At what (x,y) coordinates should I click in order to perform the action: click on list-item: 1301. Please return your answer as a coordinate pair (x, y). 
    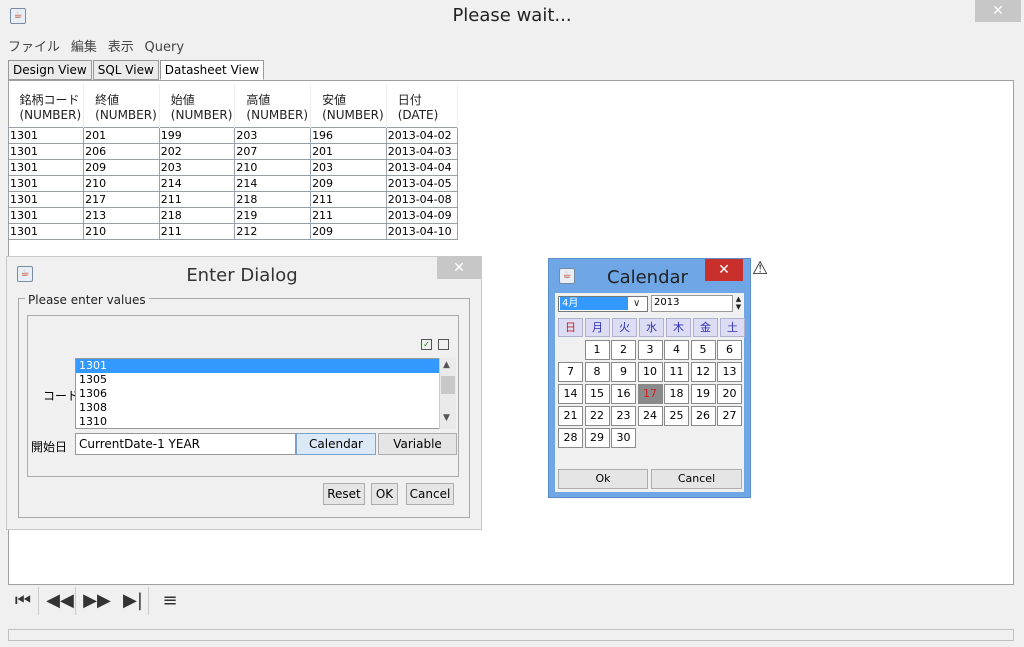
    Looking at the image, I should click on (265, 366).